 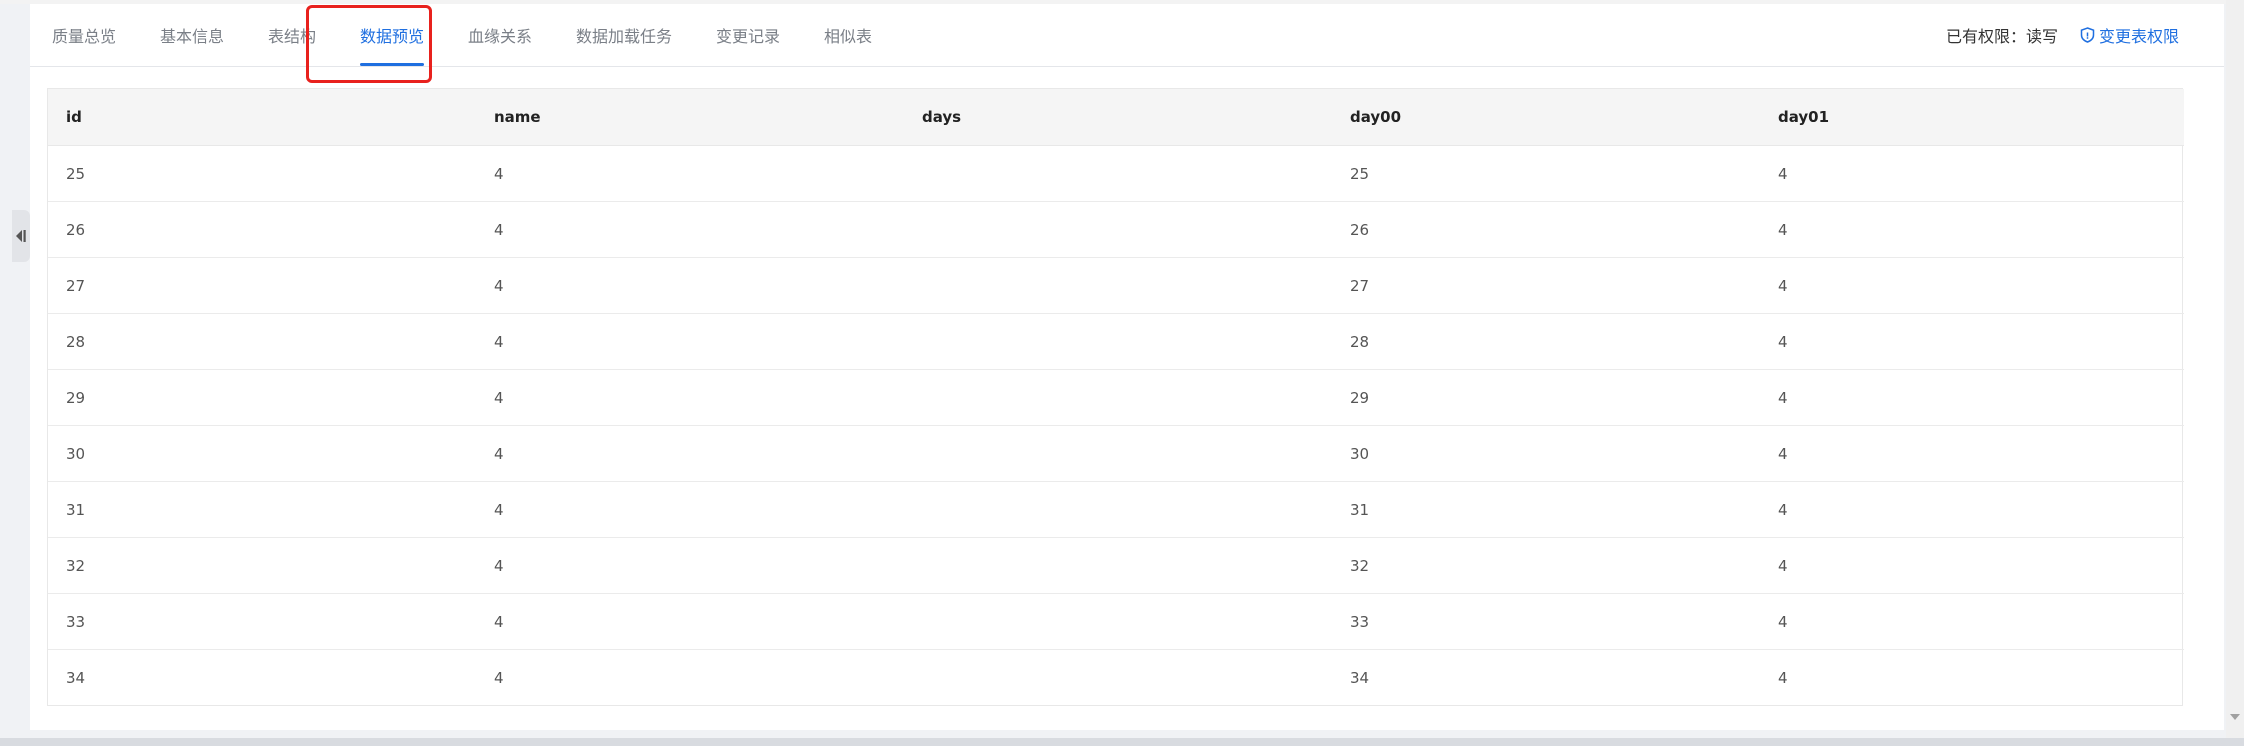 What do you see at coordinates (262, 117) in the screenshot?
I see `column-header-id: id` at bounding box center [262, 117].